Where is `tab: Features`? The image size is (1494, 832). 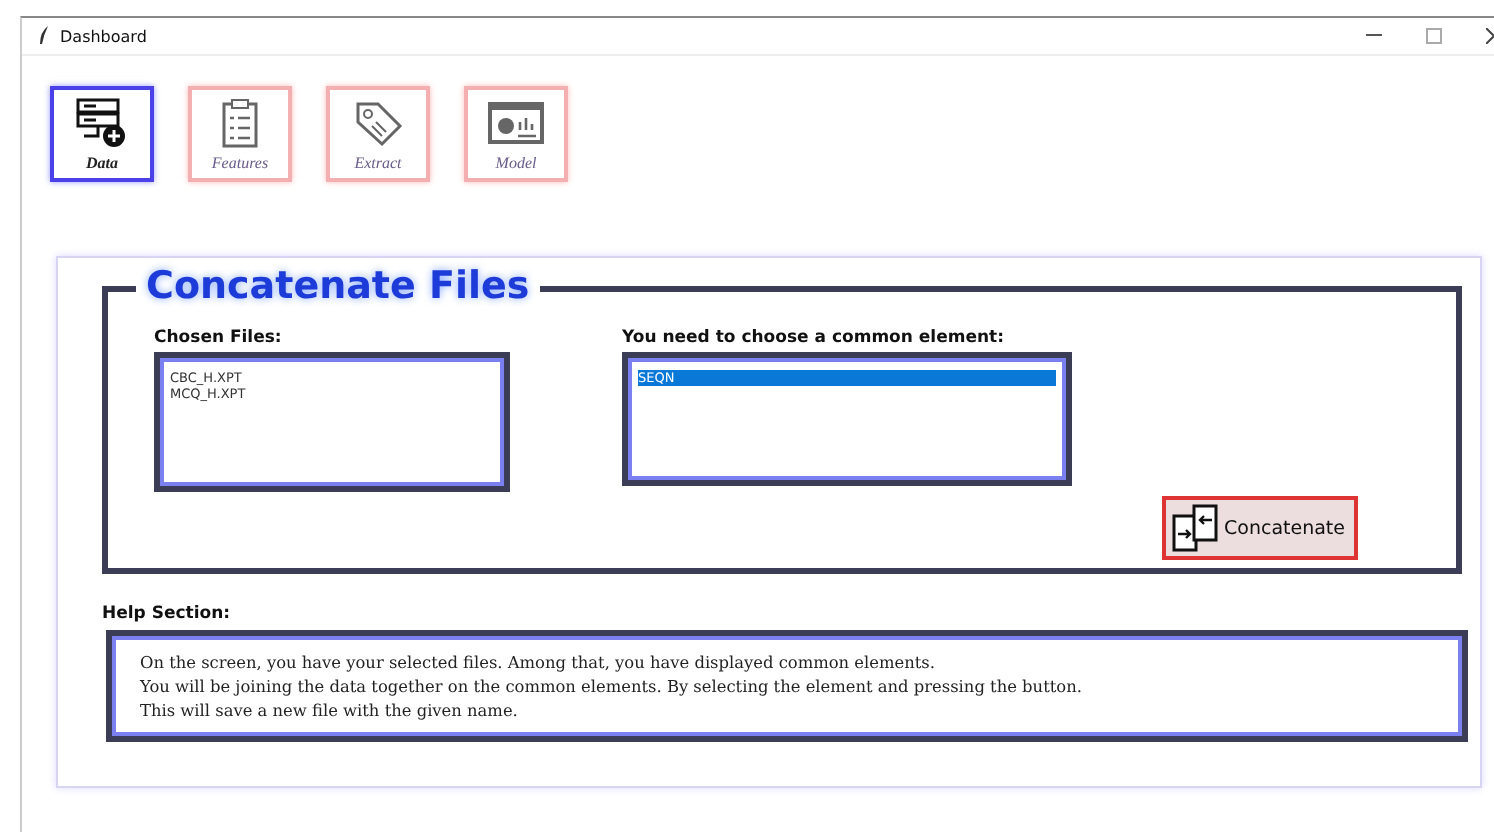 tab: Features is located at coordinates (240, 134).